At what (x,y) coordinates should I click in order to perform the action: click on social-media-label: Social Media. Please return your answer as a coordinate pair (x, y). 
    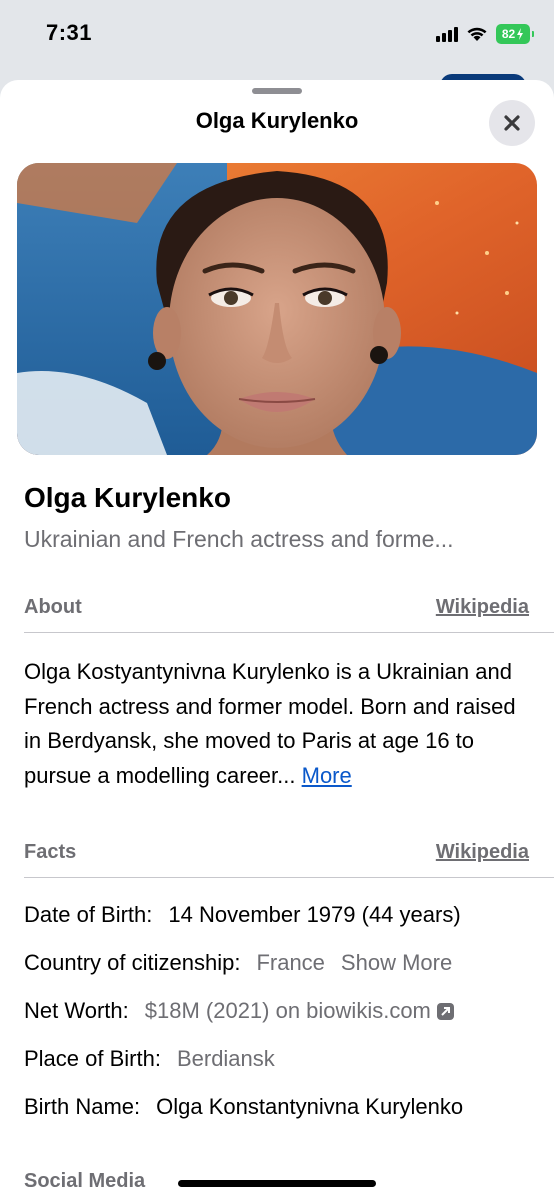
    Looking at the image, I should click on (85, 1181).